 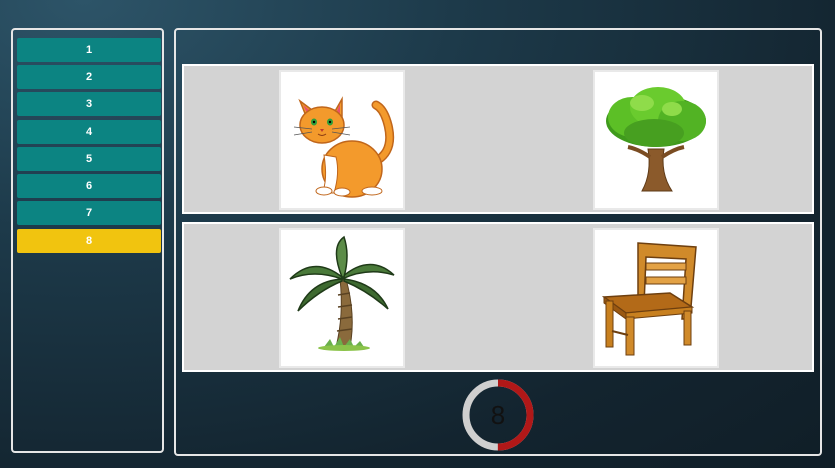 What do you see at coordinates (89, 104) in the screenshot?
I see `question-button-3: 3` at bounding box center [89, 104].